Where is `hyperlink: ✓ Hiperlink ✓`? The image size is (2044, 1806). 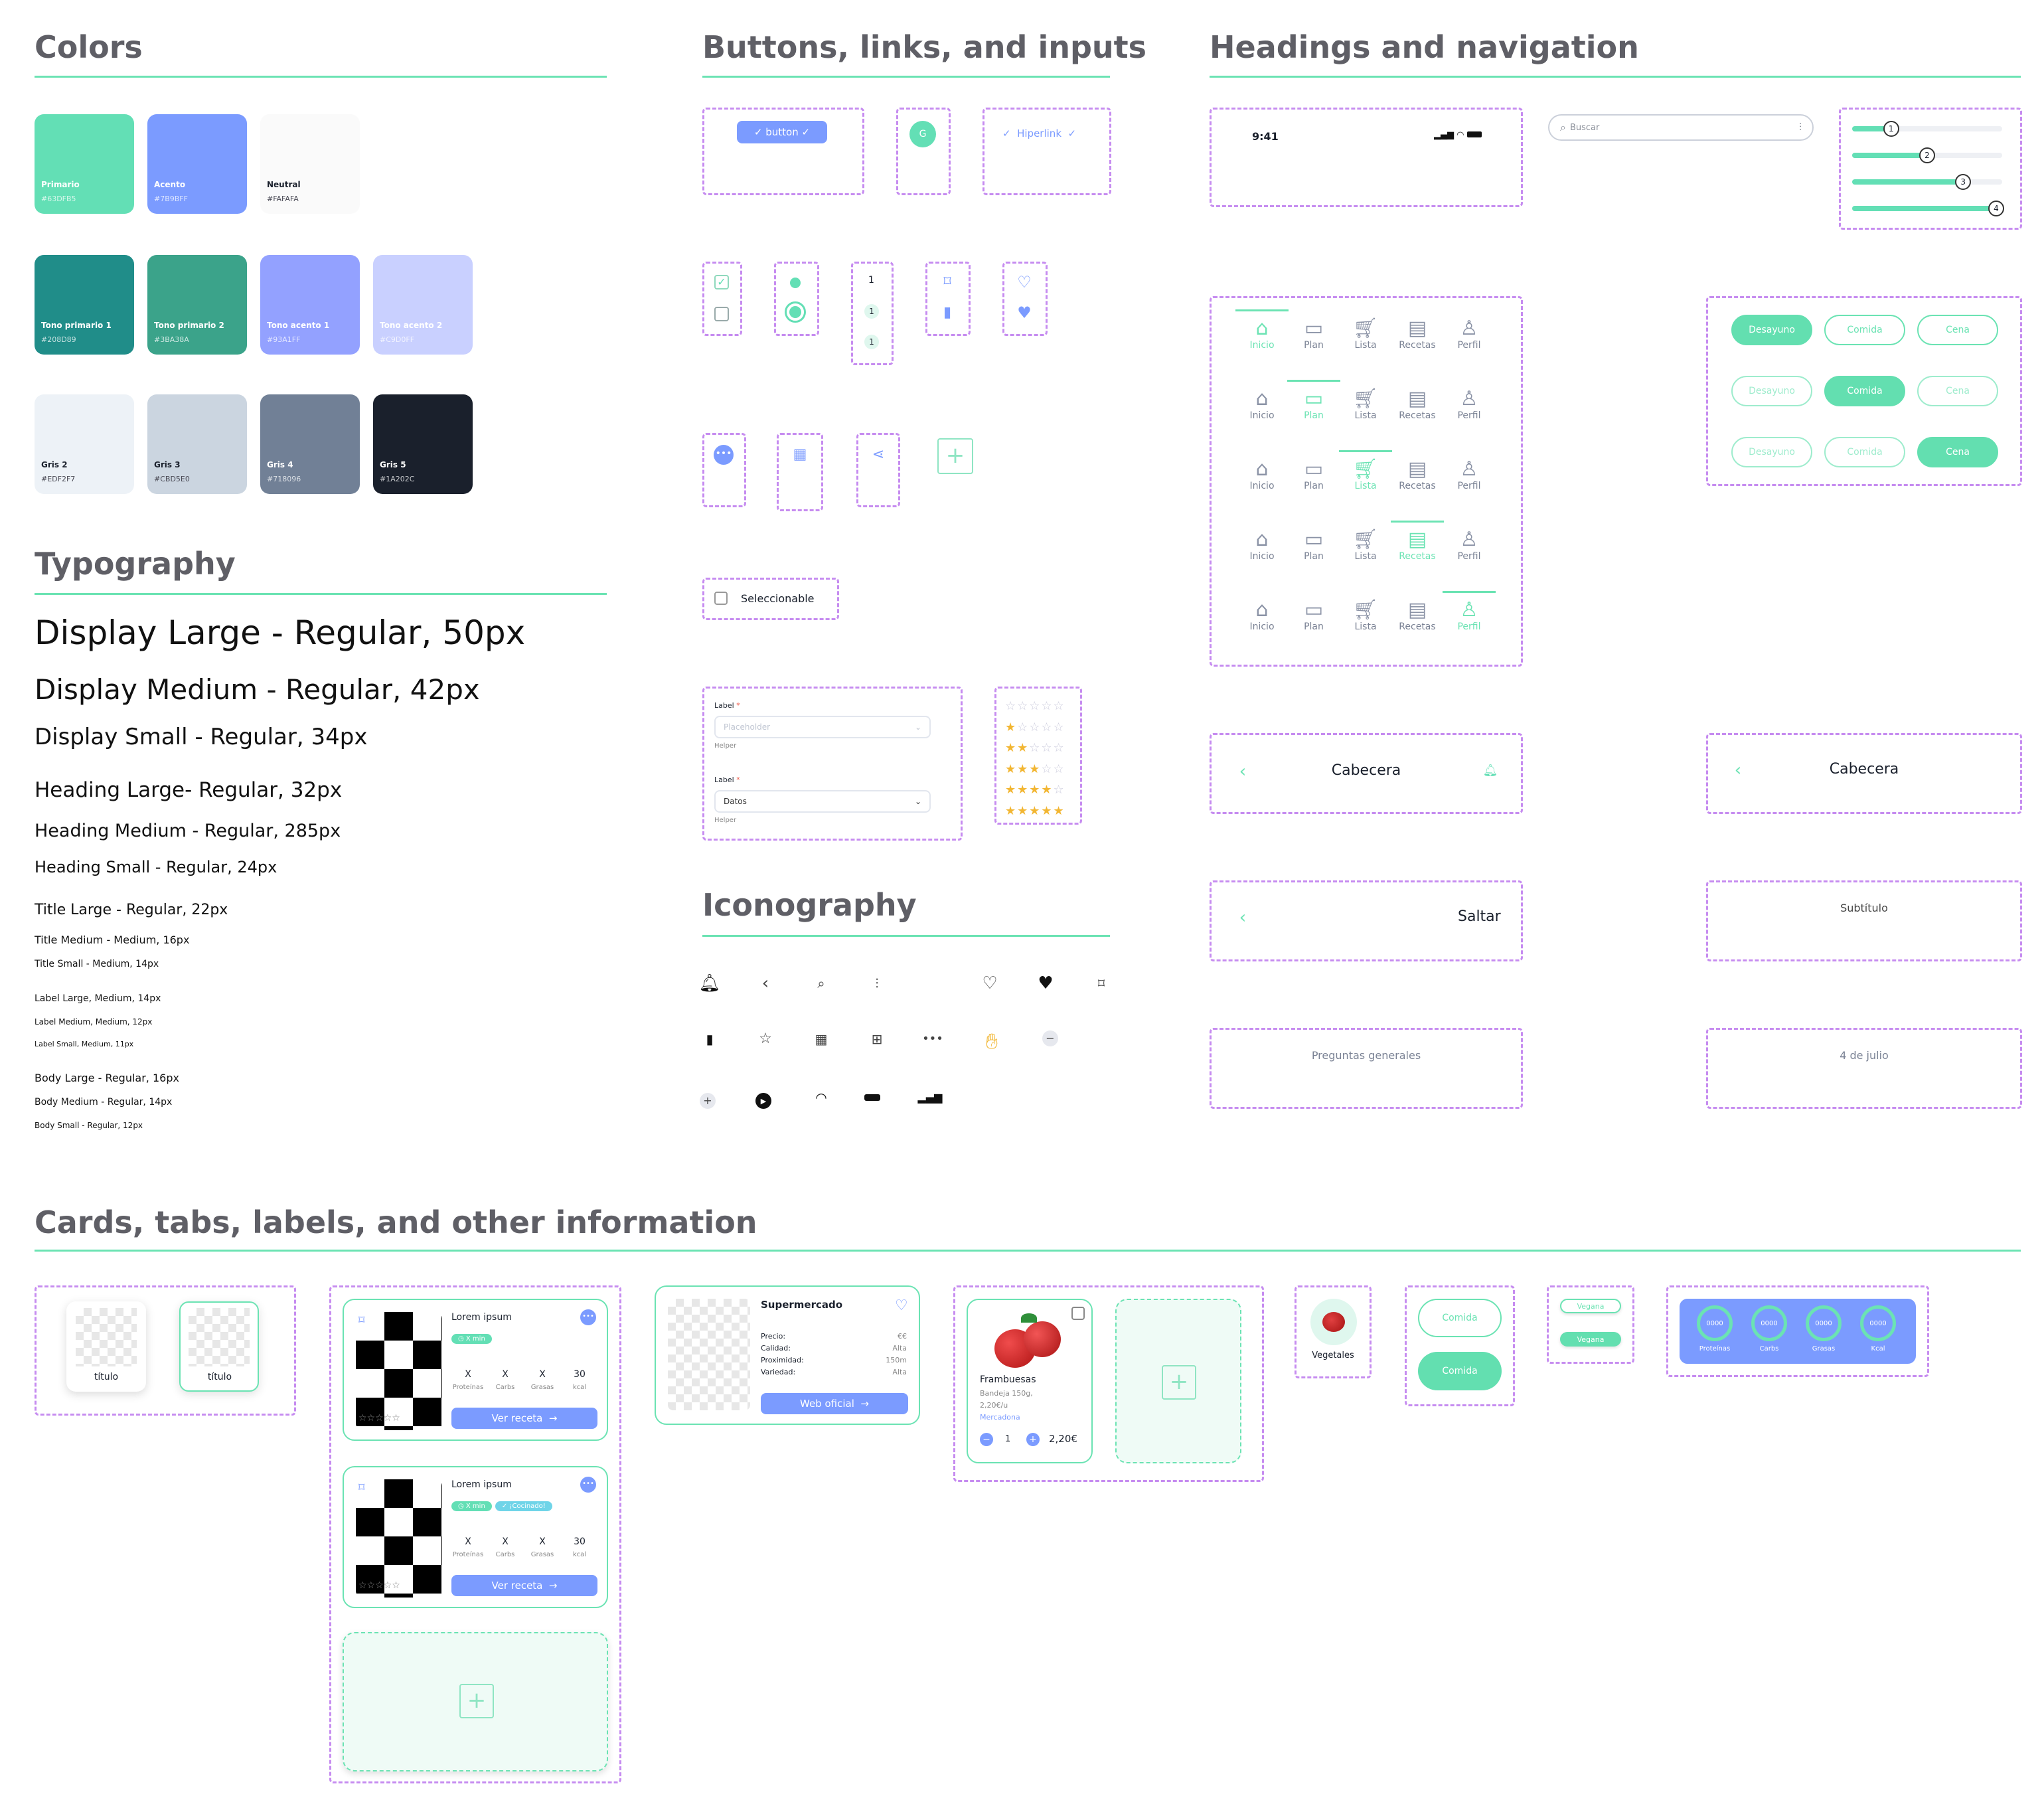 hyperlink: ✓ Hiperlink ✓ is located at coordinates (1039, 133).